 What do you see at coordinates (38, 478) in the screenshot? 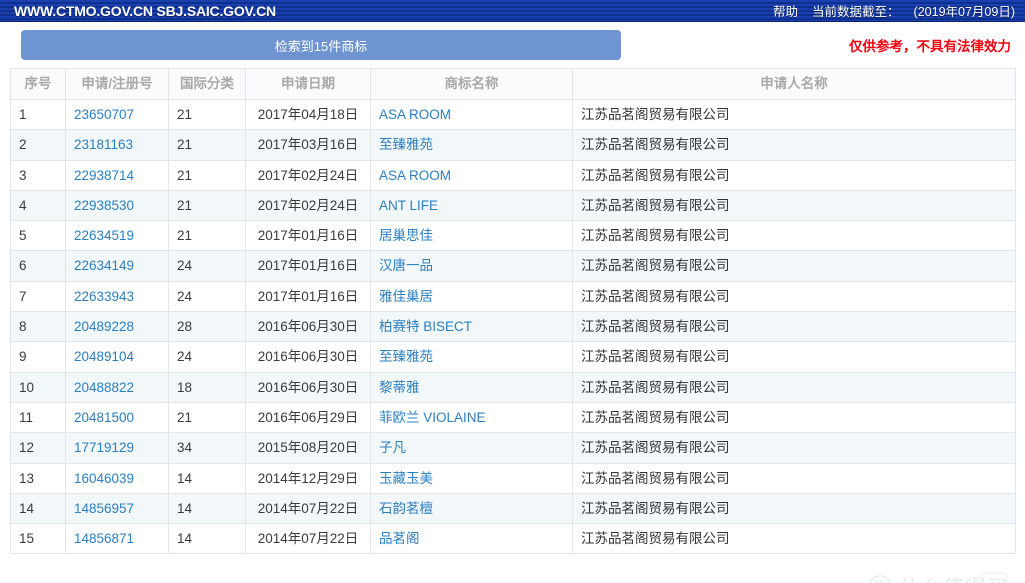
I see `cell-seq: 13` at bounding box center [38, 478].